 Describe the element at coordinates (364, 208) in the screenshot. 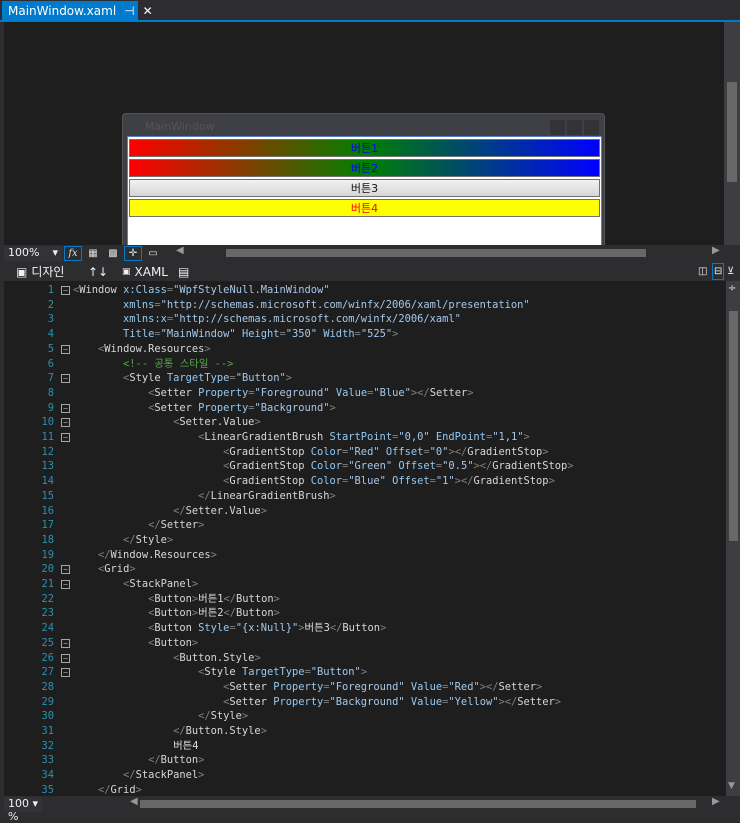

I see `preview-button-4: 버튼4` at that location.